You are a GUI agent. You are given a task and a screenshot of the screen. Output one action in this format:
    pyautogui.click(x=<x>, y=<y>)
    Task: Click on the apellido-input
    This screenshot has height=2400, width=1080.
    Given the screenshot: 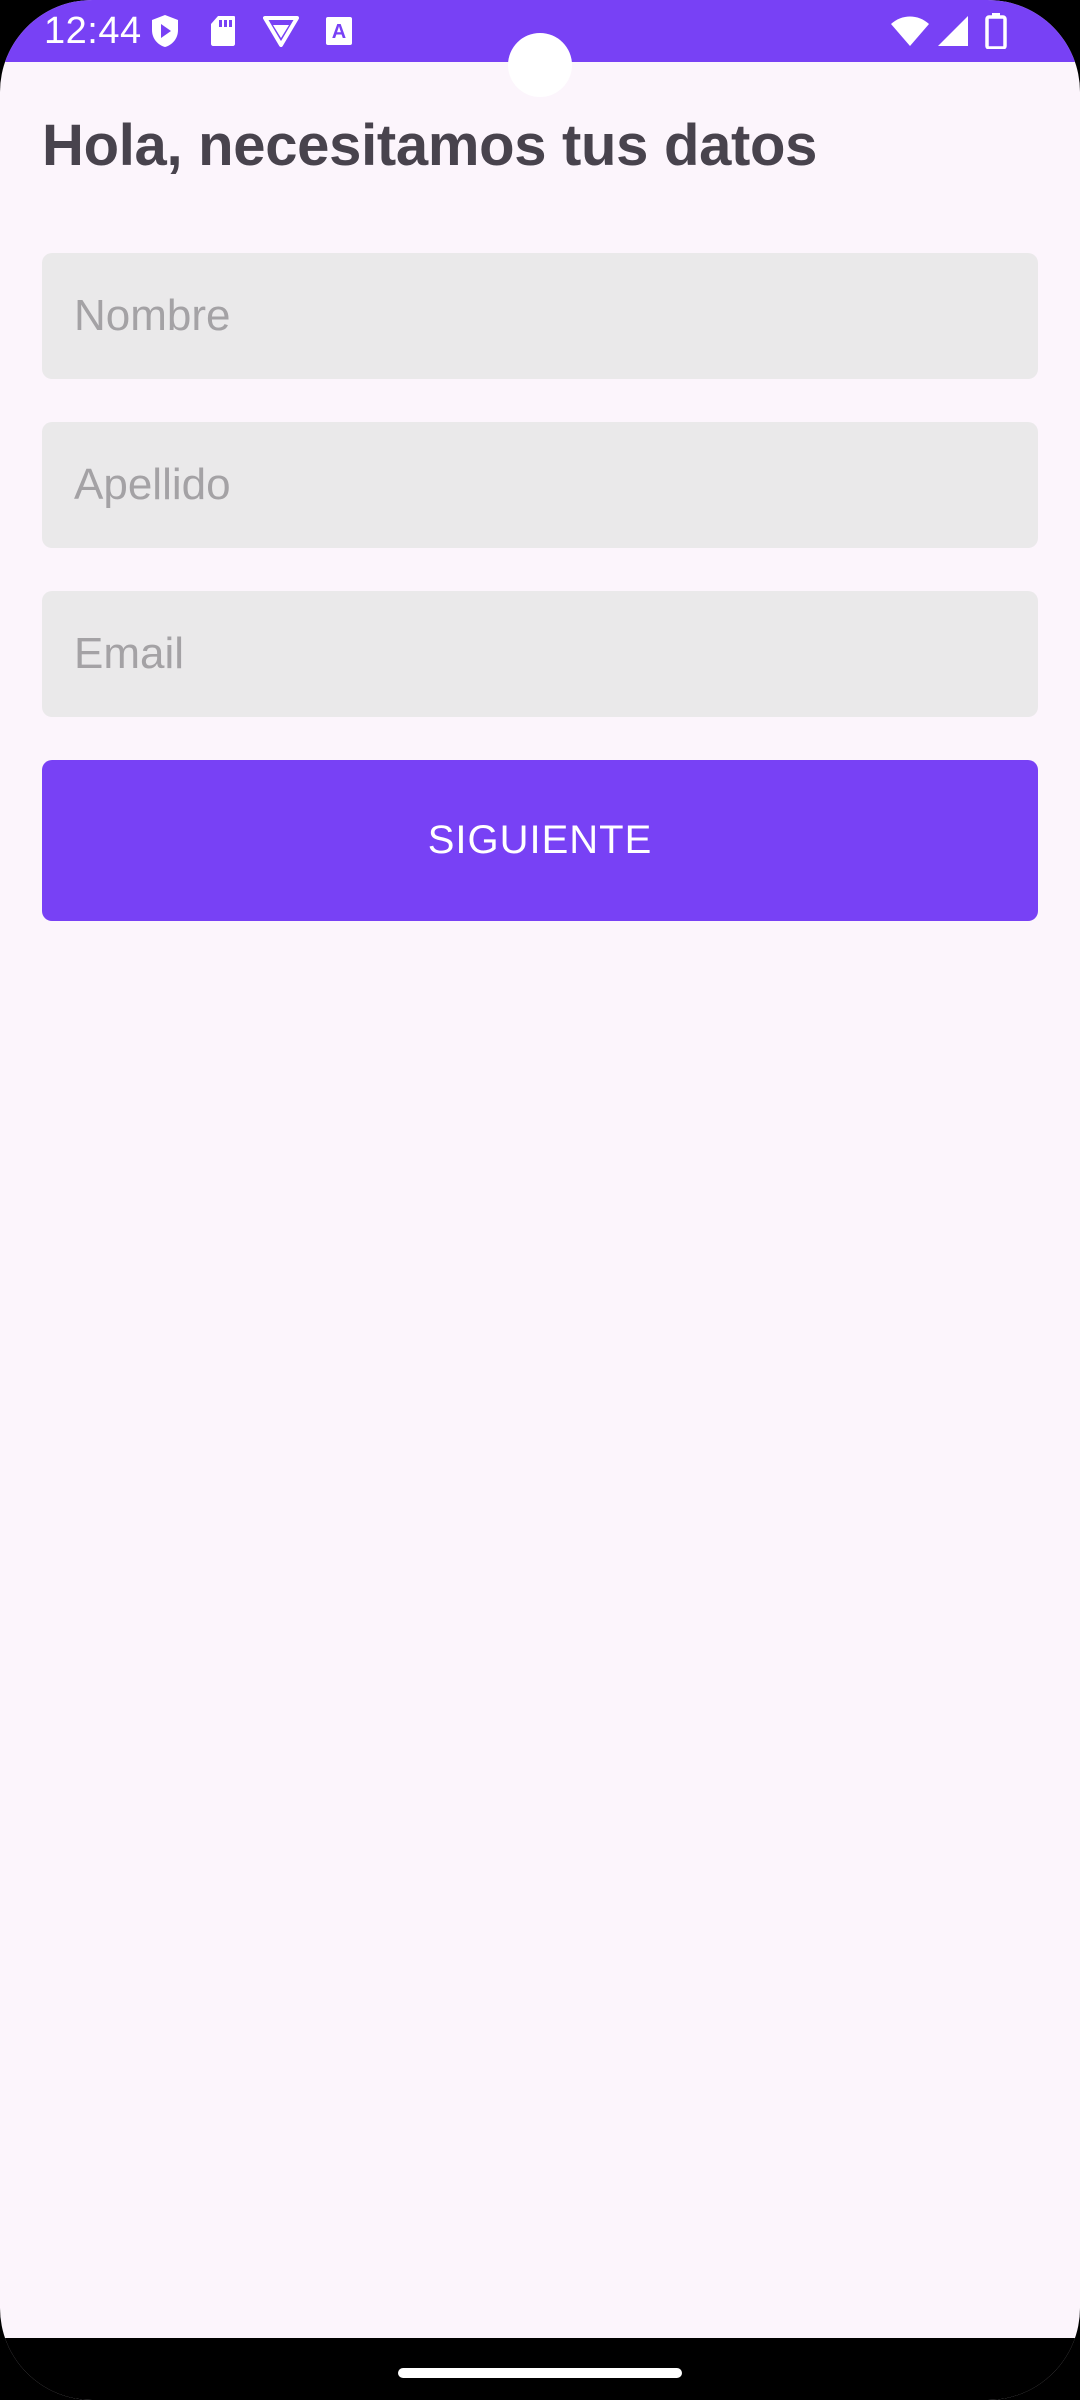 What is the action you would take?
    pyautogui.click(x=540, y=485)
    